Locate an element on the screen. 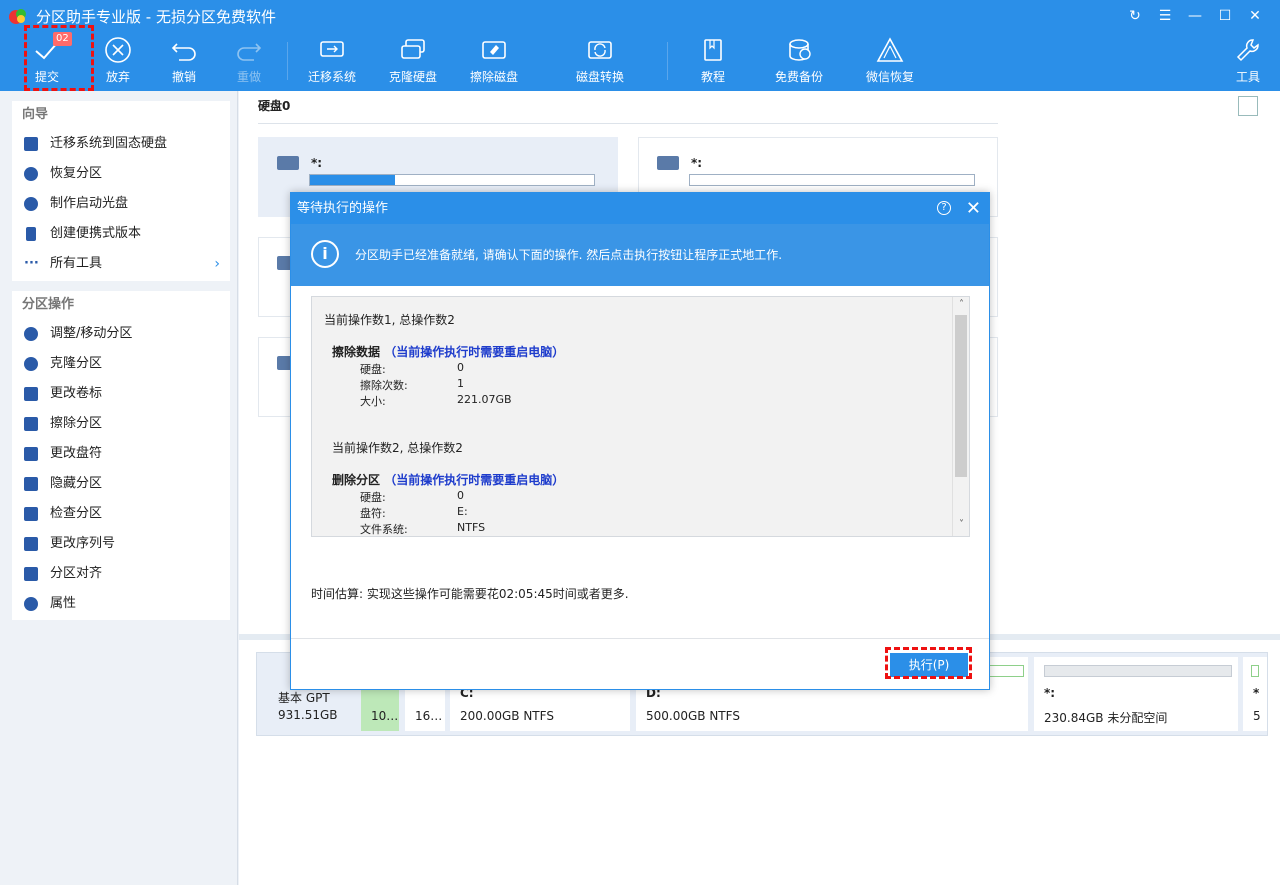 Image resolution: width=1280 pixels, height=885 pixels. view-toggle-icon is located at coordinates (1248, 106).